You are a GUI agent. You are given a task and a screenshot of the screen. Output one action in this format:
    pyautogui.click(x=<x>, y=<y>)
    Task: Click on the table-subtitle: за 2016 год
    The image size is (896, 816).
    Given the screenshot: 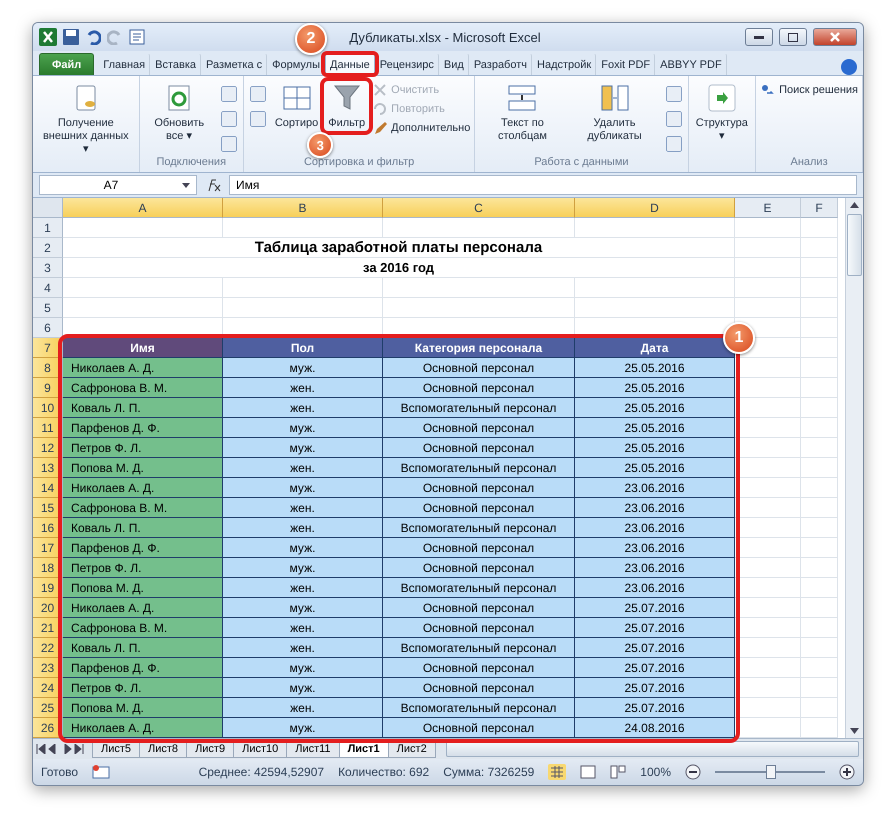 What is the action you would take?
    pyautogui.click(x=399, y=268)
    